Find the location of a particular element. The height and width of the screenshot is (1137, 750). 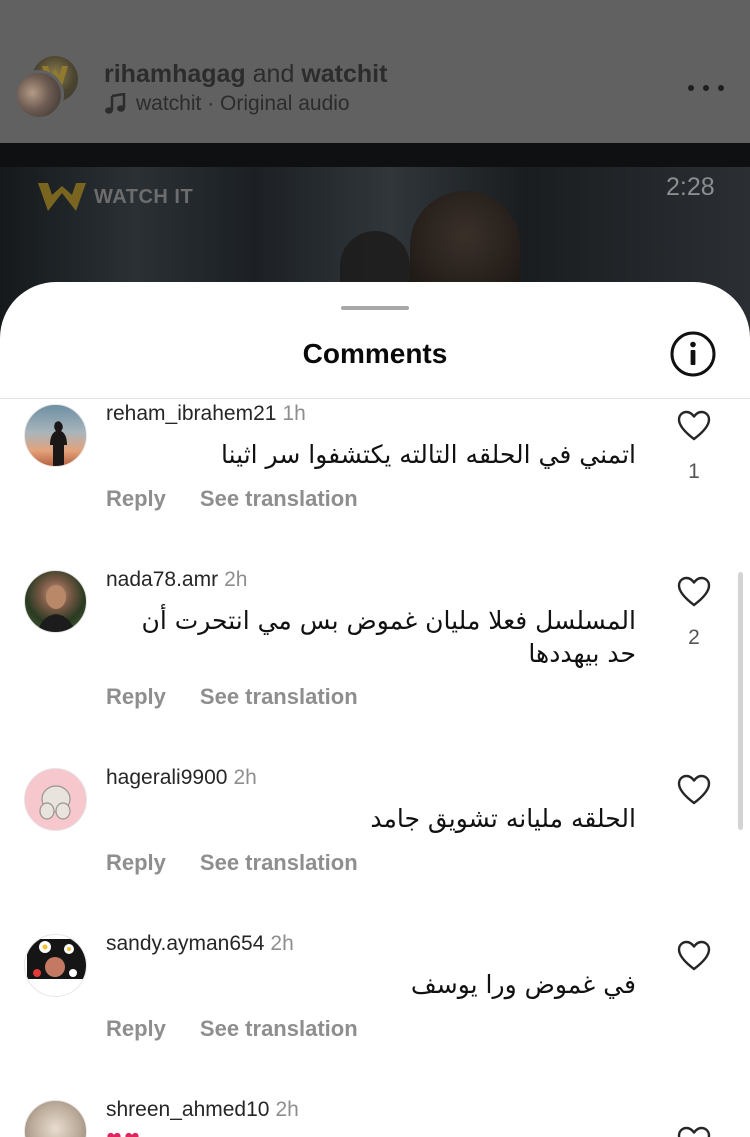

author-name: rihamhagag is located at coordinates (175, 74).